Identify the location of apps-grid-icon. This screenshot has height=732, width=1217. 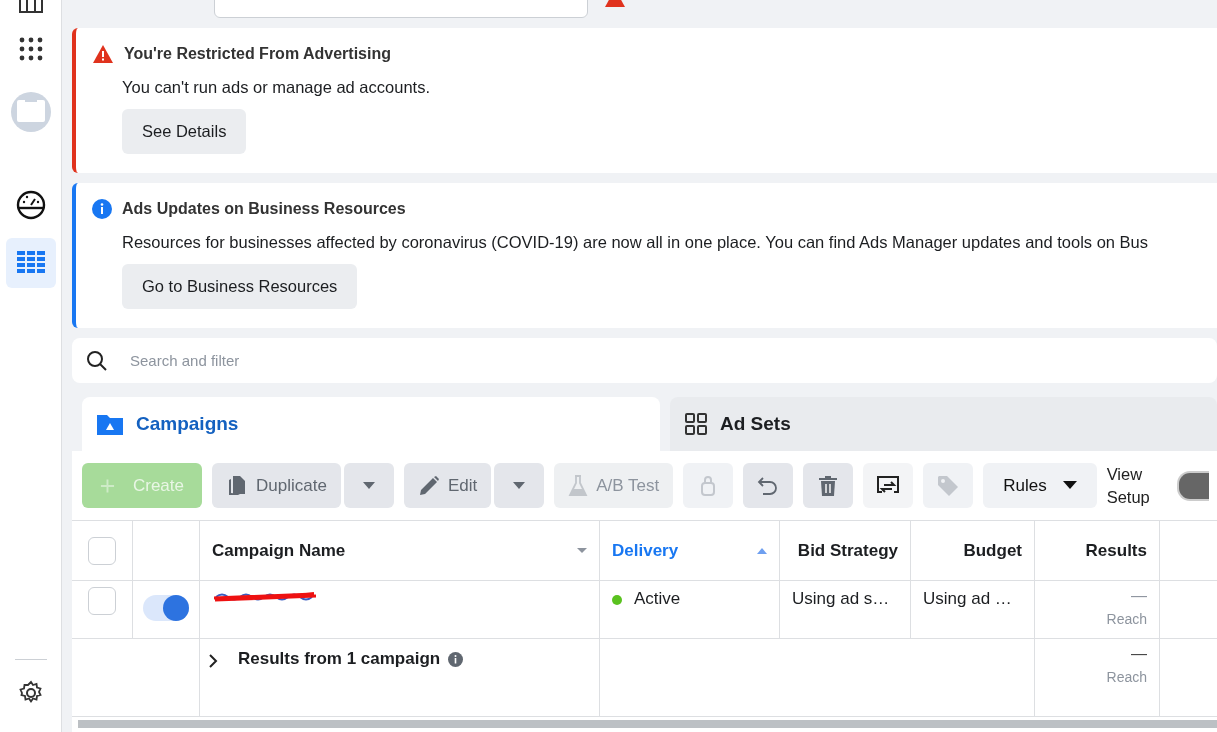
(30, 49).